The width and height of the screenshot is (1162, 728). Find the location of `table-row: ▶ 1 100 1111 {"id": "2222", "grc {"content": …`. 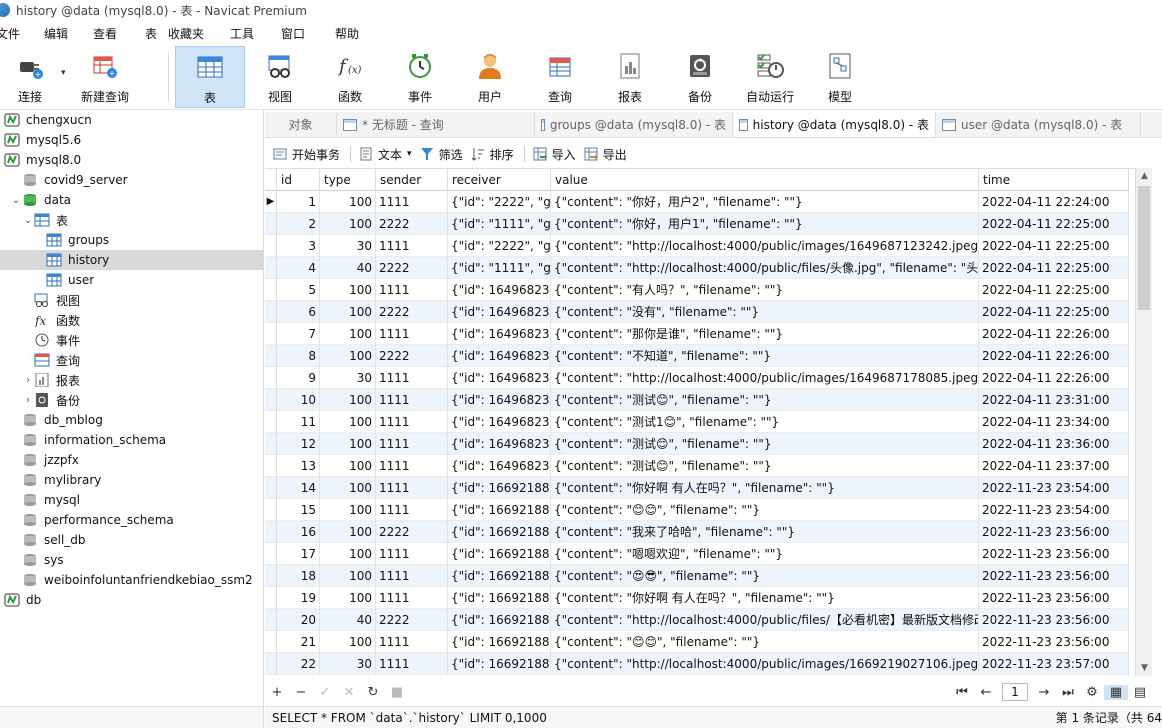

table-row: ▶ 1 100 1111 {"id": "2222", "grc {"content": … is located at coordinates (697, 202).